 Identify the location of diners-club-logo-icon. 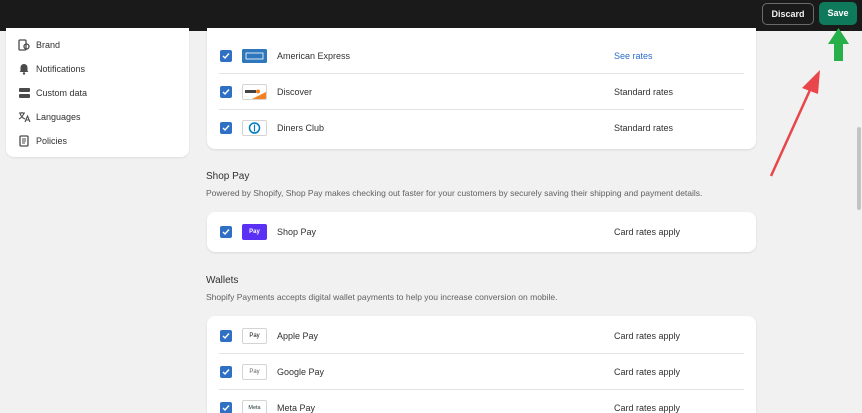
(254, 128).